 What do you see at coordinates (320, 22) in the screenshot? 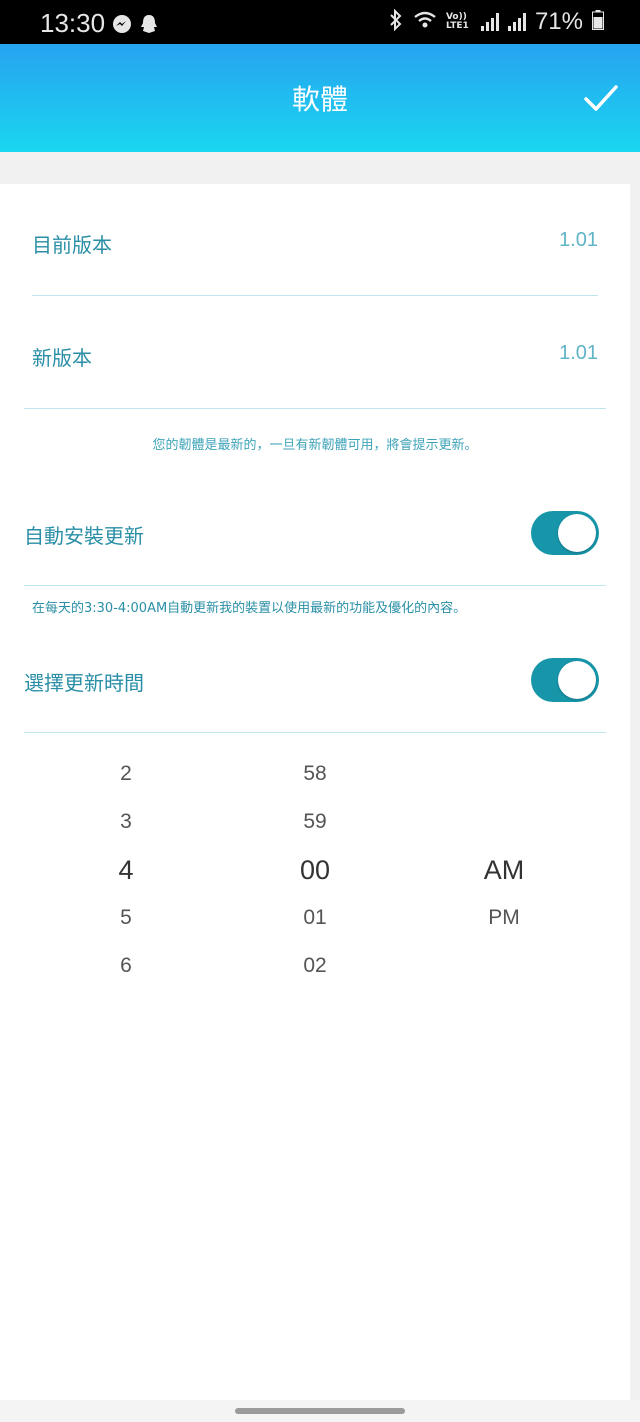
I see `status-bar: 13:30 Vo)) LTE1 71%` at bounding box center [320, 22].